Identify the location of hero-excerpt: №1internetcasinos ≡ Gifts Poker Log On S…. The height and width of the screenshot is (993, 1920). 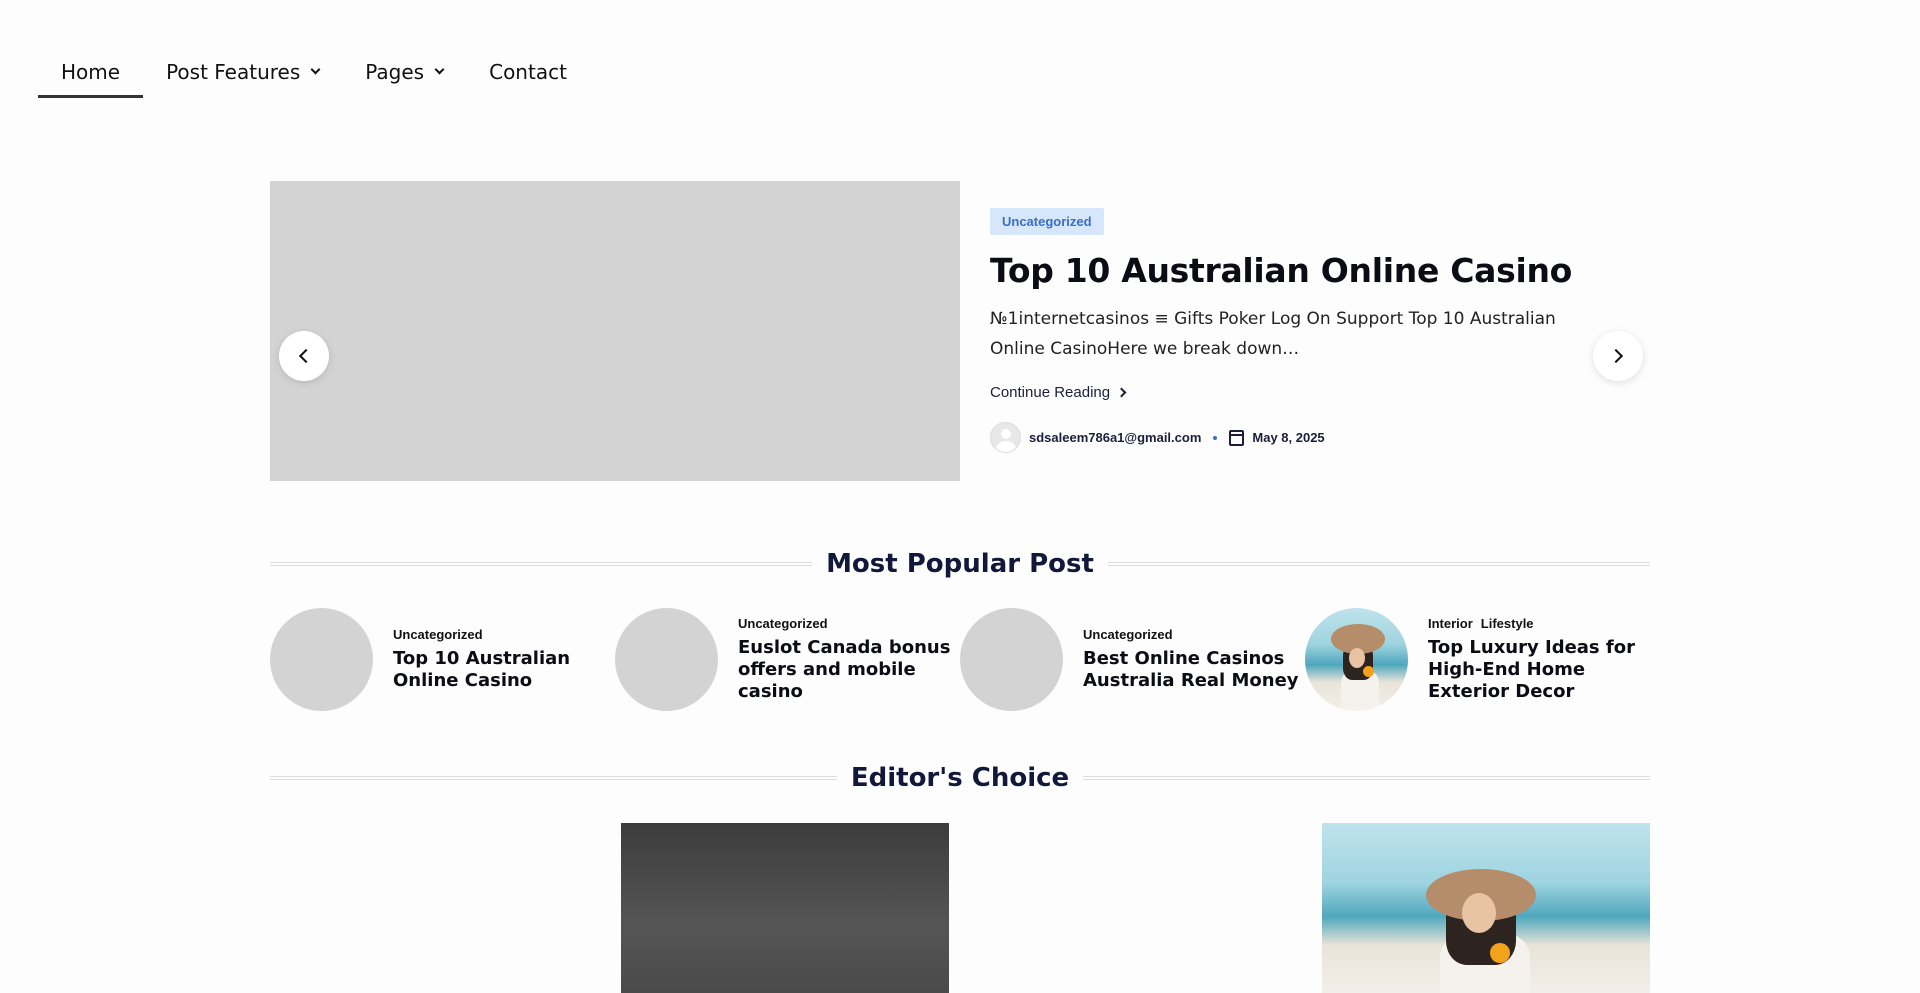
(1273, 334).